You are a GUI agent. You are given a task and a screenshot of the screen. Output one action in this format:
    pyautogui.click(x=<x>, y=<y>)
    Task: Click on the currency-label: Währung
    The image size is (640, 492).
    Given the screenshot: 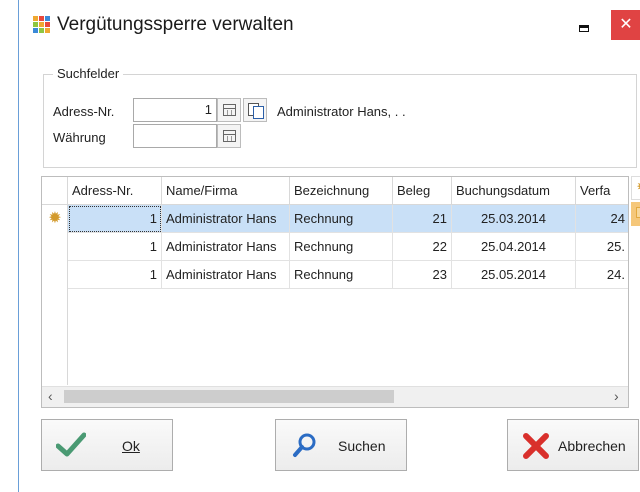 What is the action you would take?
    pyautogui.click(x=79, y=137)
    